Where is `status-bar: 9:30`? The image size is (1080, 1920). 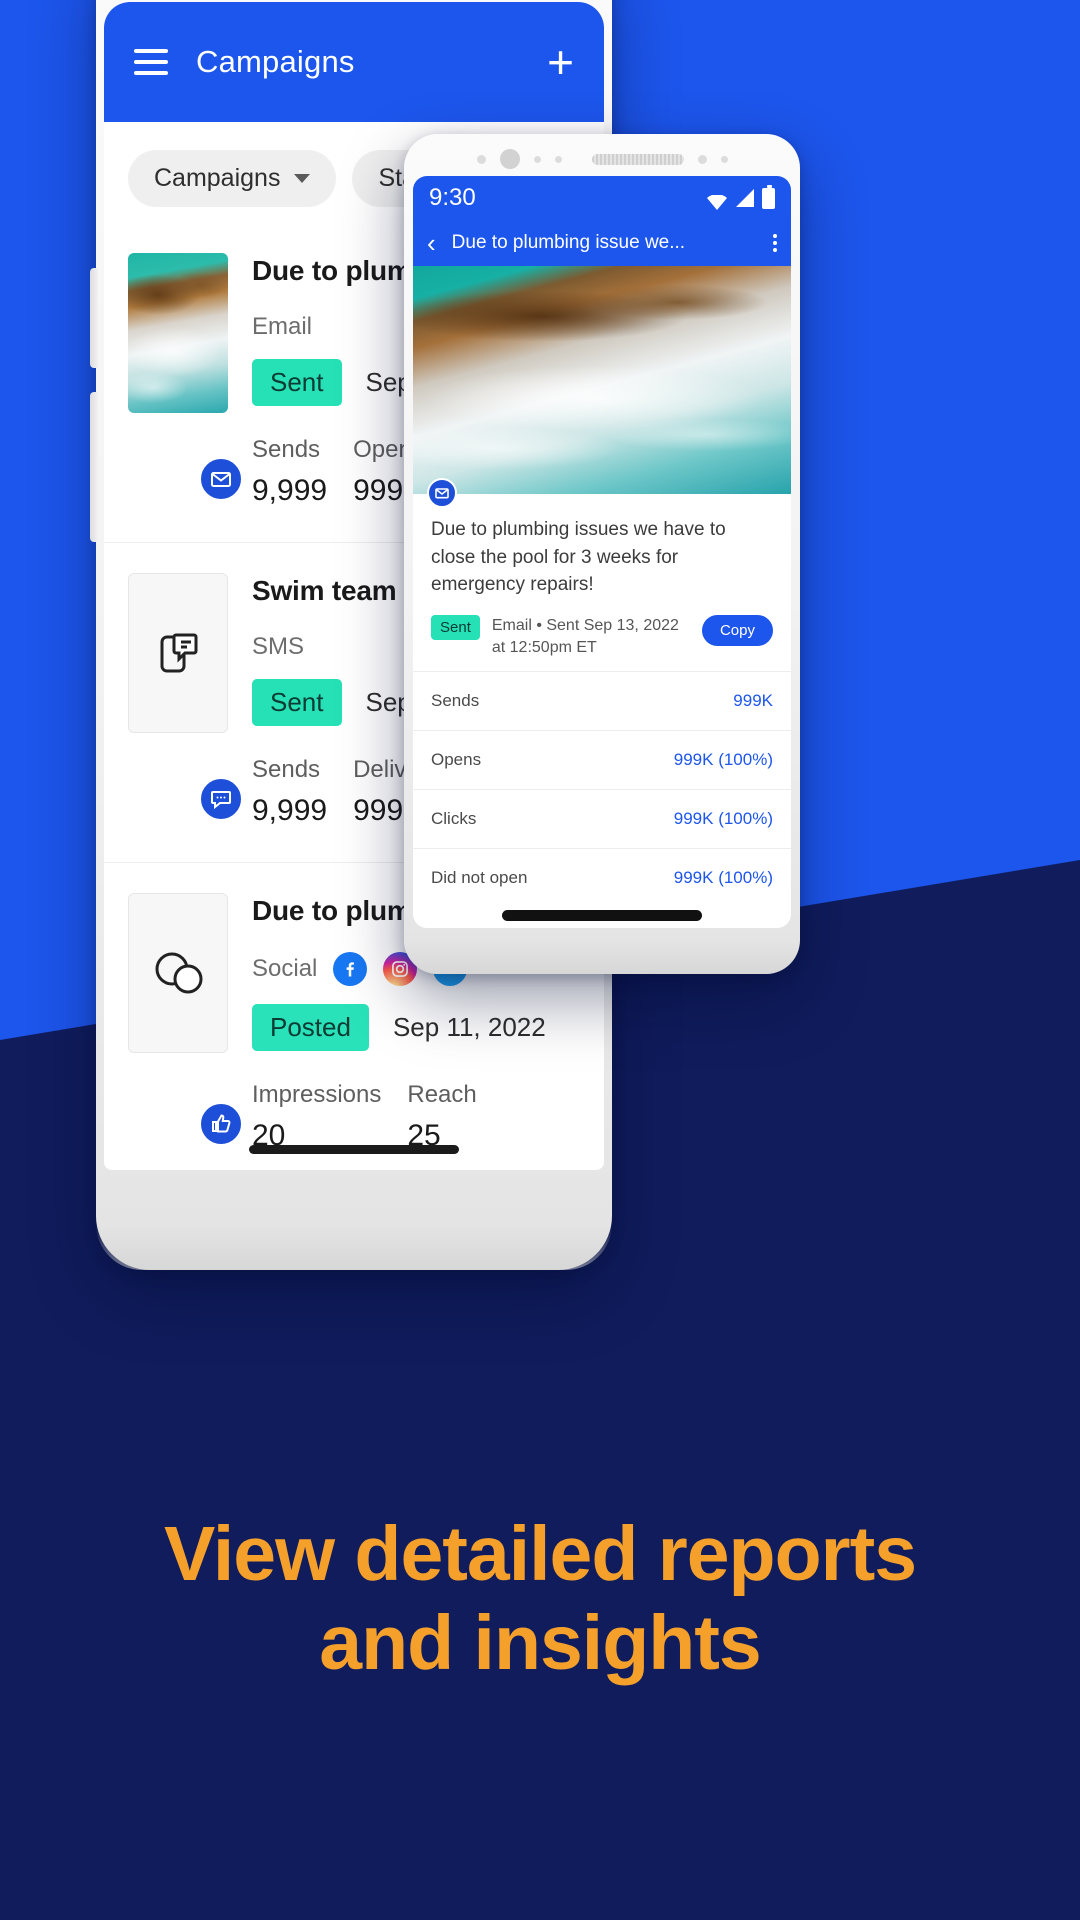 status-bar: 9:30 is located at coordinates (602, 198).